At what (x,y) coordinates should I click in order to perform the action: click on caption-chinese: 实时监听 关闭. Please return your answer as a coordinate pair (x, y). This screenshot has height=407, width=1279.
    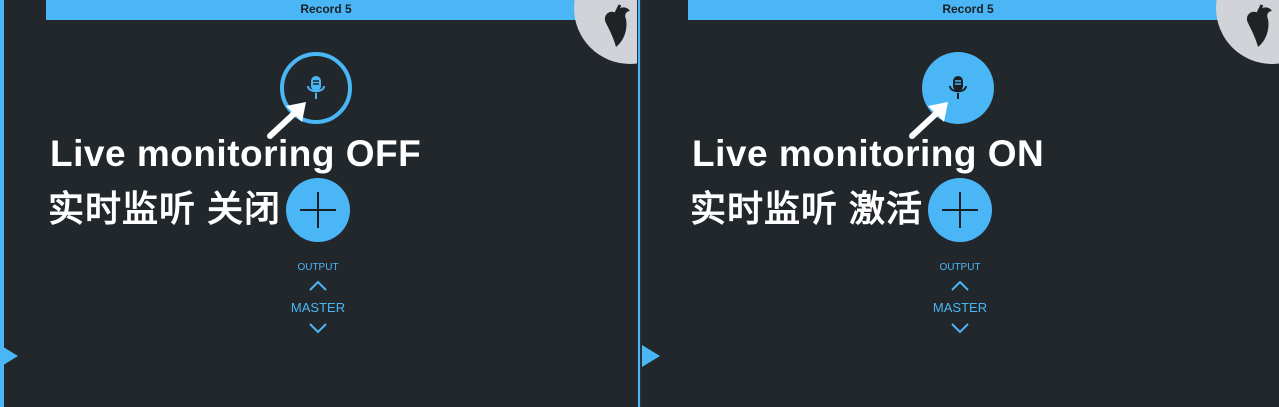
    Looking at the image, I should click on (165, 208).